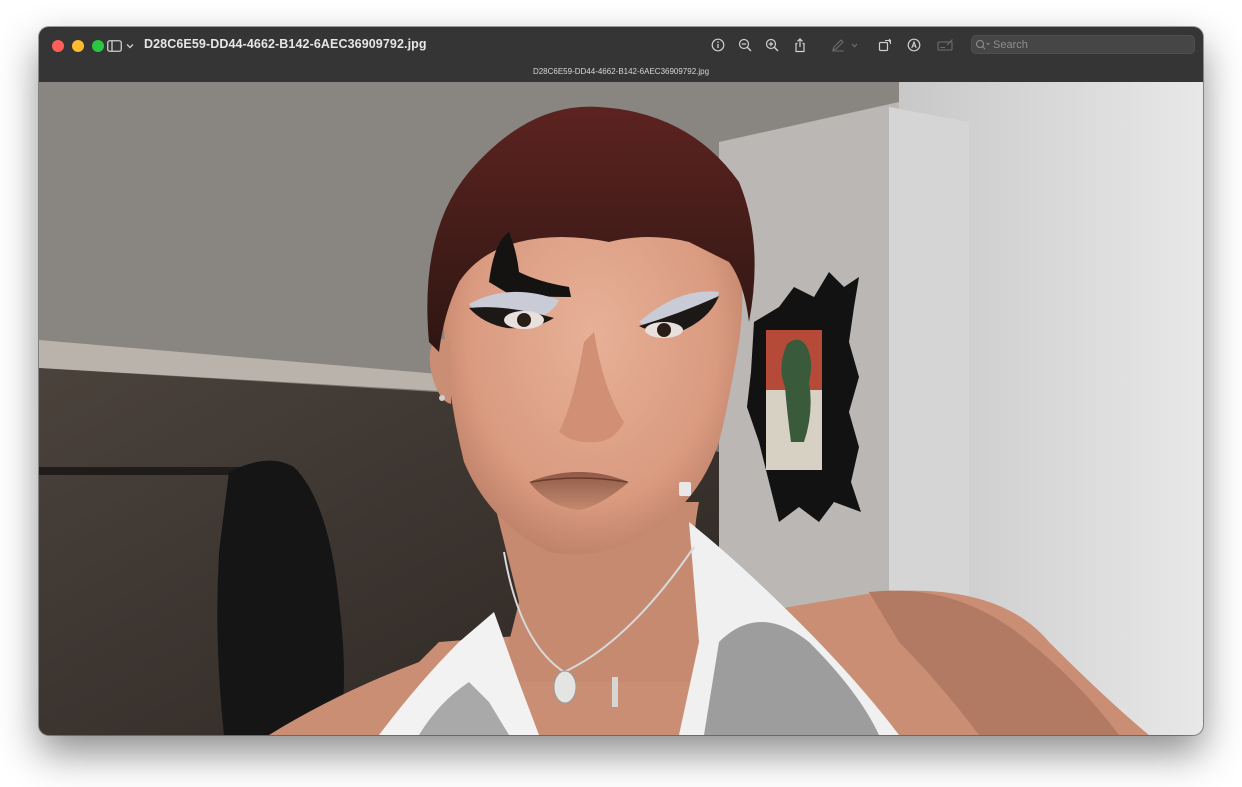  I want to click on zoom-out-icon, so click(745, 45).